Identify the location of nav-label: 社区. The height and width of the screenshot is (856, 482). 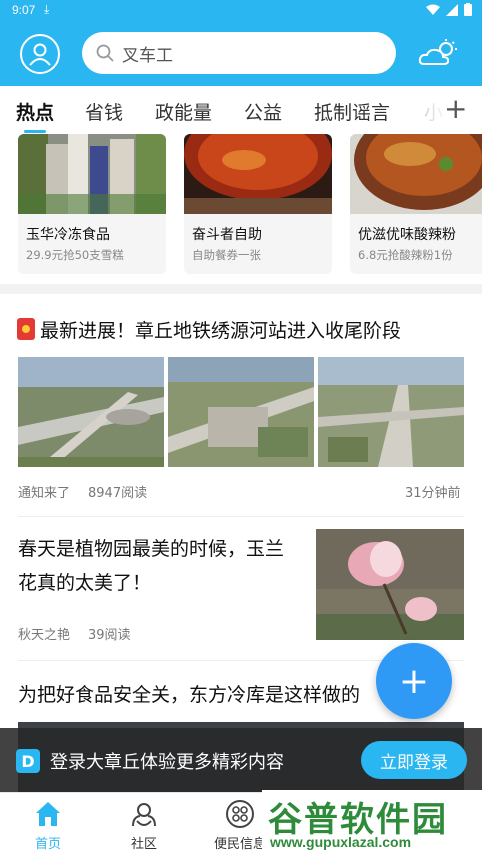
(143, 844).